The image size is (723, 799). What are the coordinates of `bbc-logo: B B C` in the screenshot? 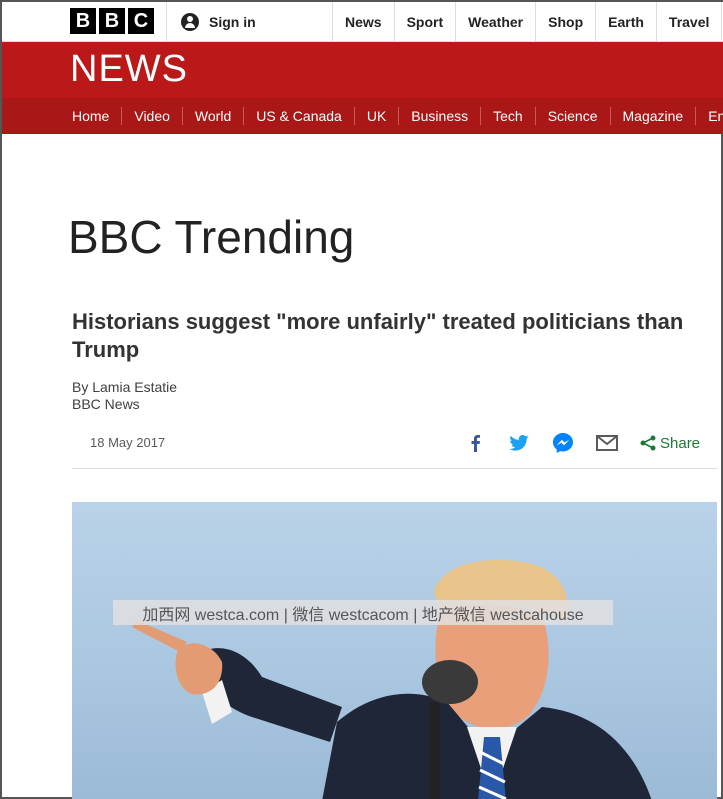 It's located at (112, 21).